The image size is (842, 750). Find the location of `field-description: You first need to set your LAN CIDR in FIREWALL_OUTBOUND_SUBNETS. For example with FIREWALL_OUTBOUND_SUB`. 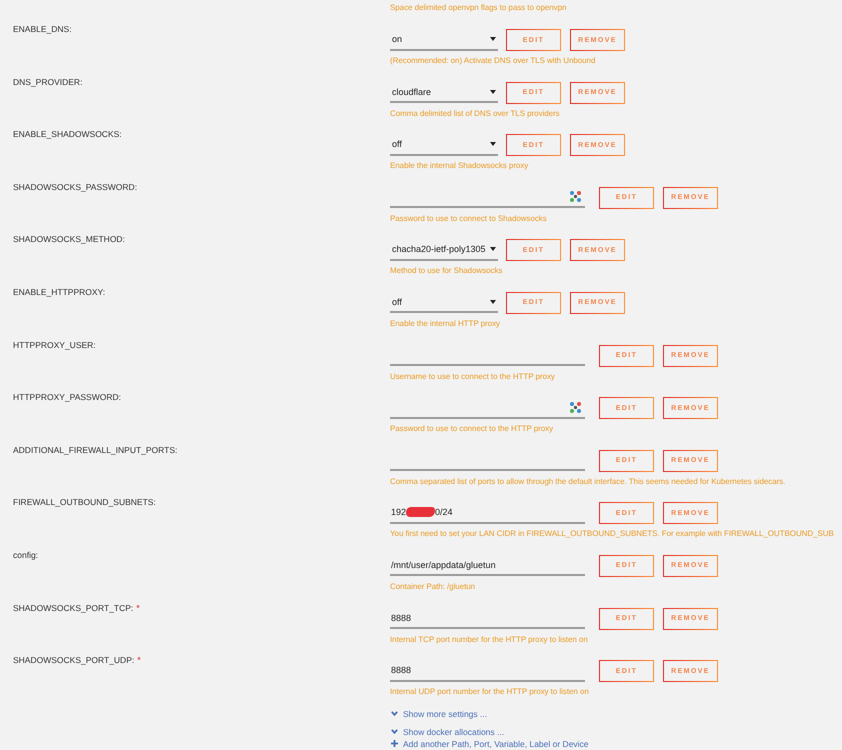

field-description: You first need to set your LAN CIDR in FIREWALL_OUTBOUND_SUBNETS. For example with FIREWALL_OUTBOUND_SUB is located at coordinates (612, 534).